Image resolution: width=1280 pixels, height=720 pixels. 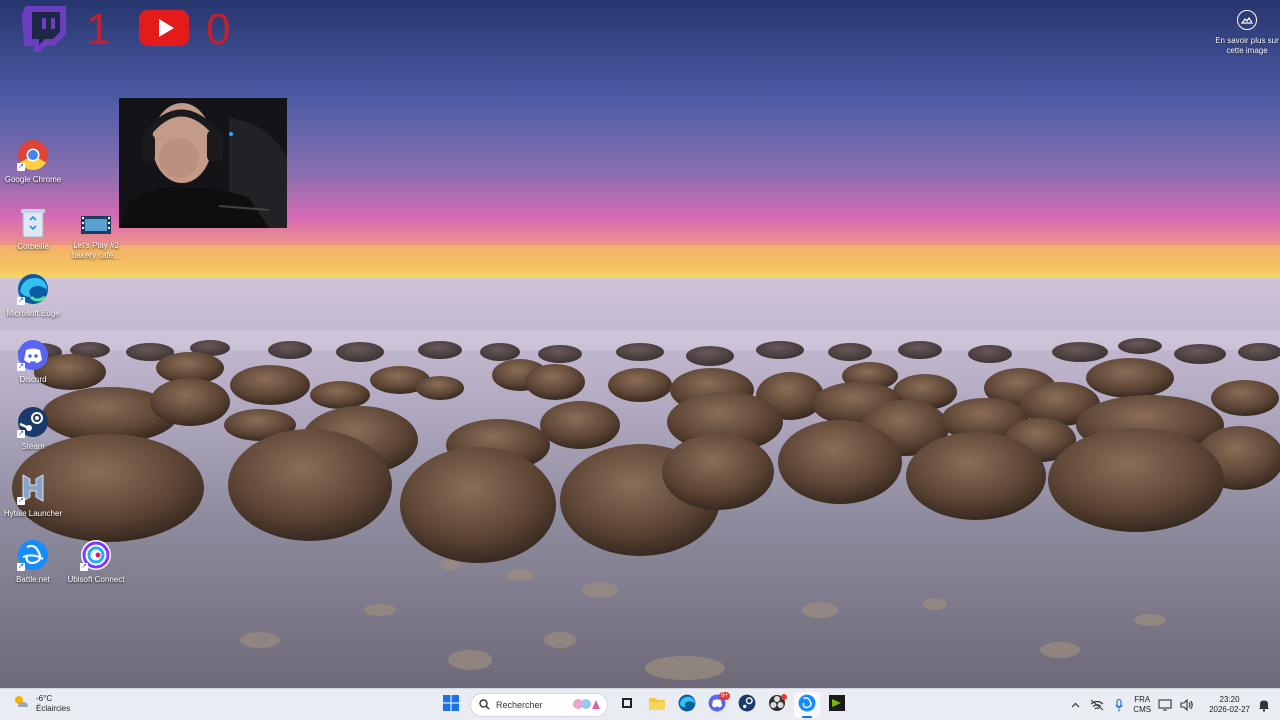 I want to click on learn-about-image-label: En savoir plus sur cette image, so click(x=1247, y=45).